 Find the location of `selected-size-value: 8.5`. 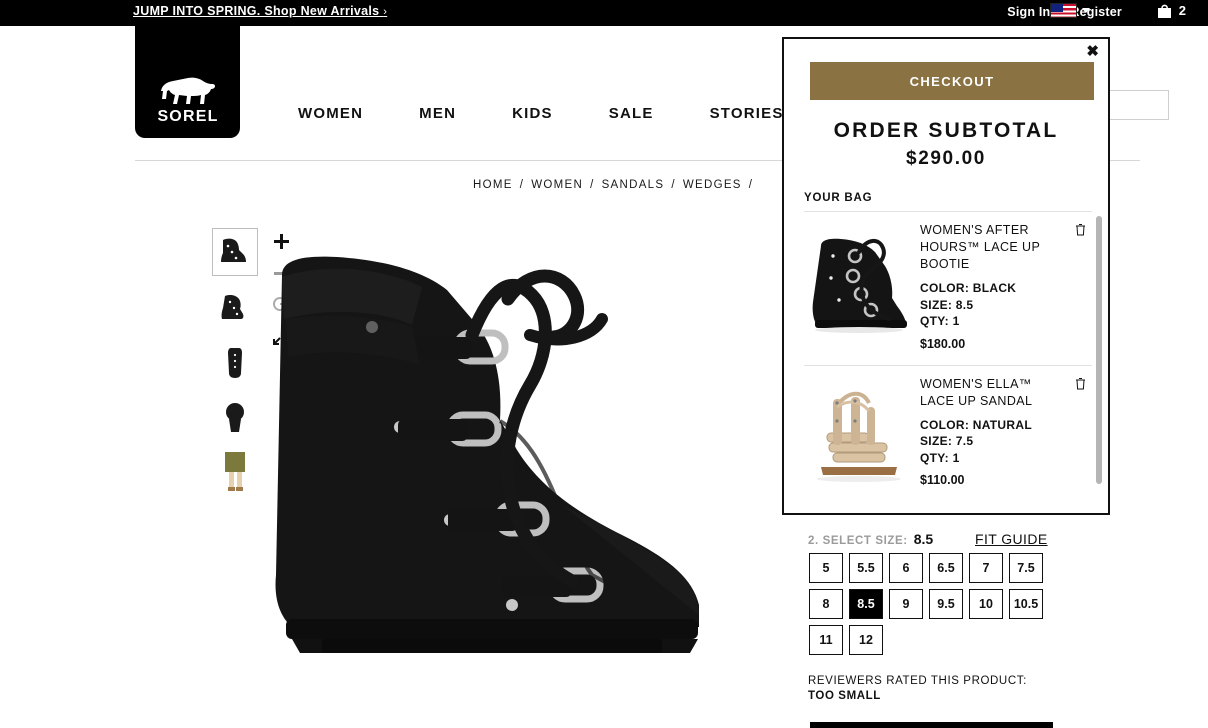

selected-size-value: 8.5 is located at coordinates (923, 539).